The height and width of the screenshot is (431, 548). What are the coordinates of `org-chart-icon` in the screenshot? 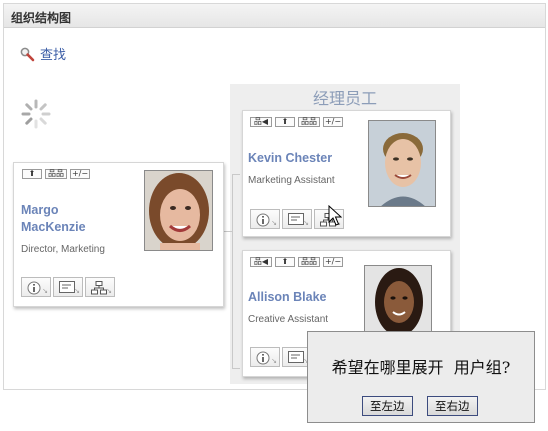 It's located at (99, 288).